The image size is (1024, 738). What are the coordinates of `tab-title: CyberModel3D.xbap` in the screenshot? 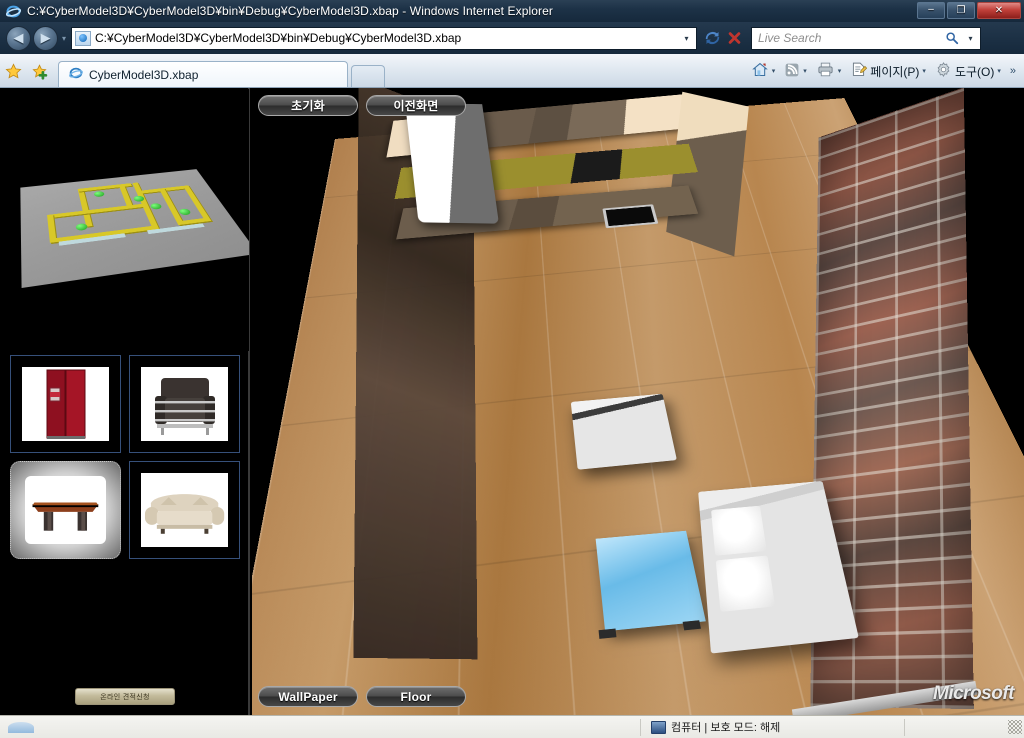 It's located at (144, 74).